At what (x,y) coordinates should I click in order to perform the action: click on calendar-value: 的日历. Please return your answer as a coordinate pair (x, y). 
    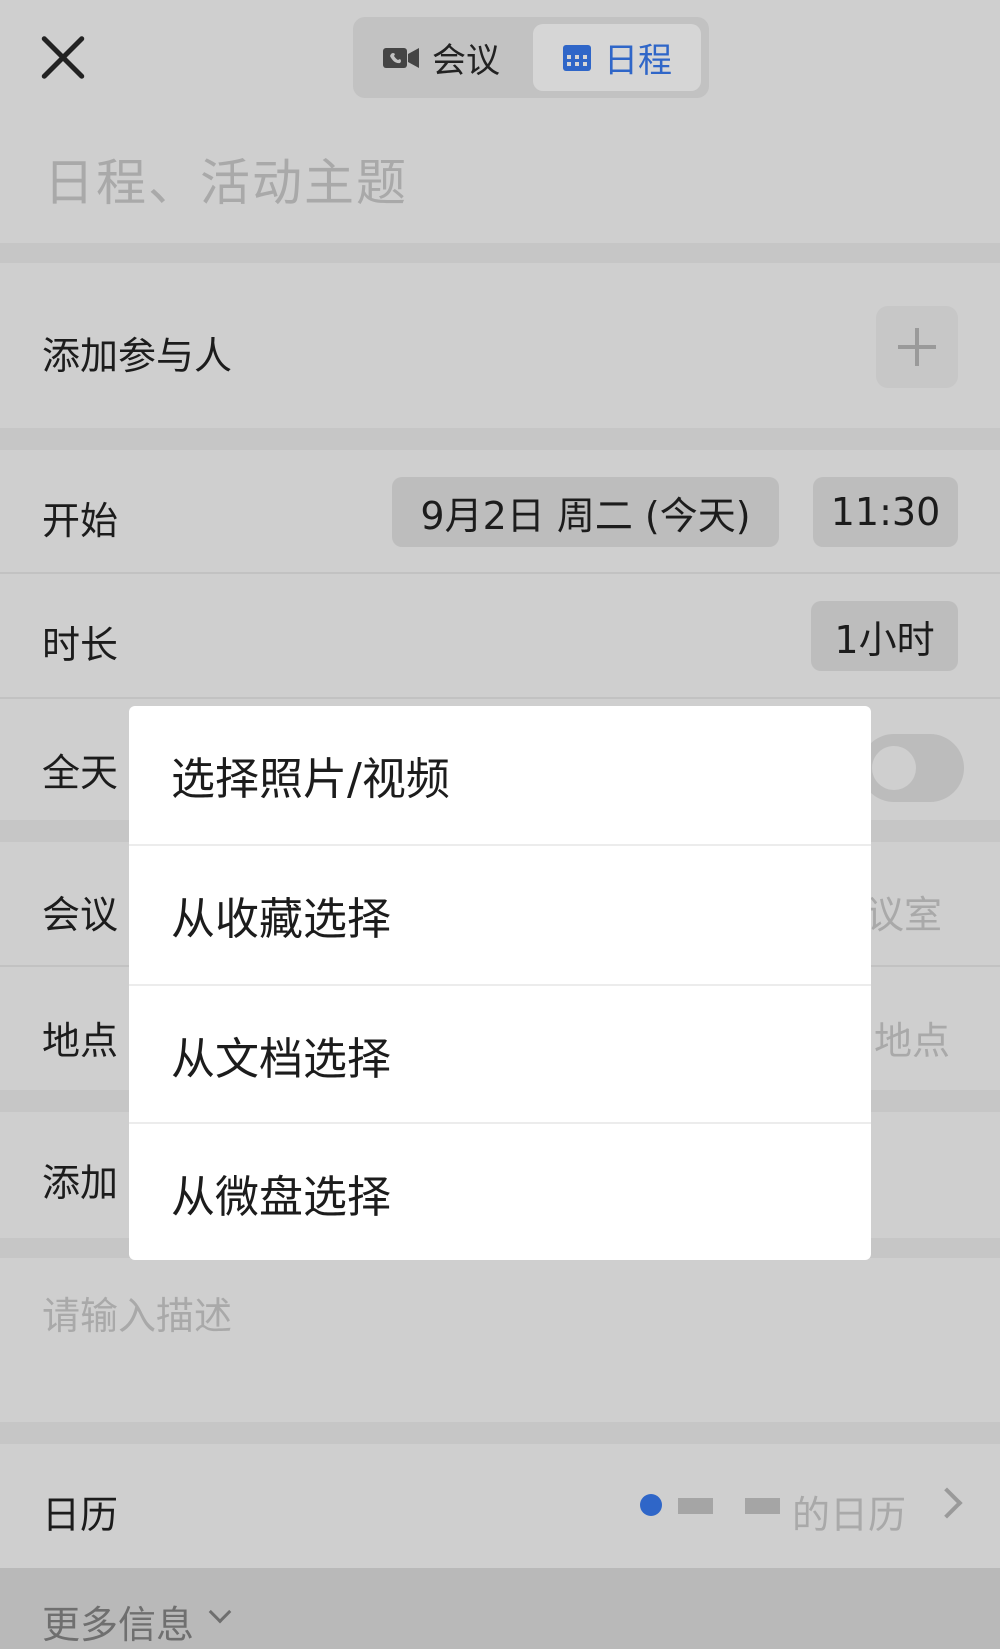
    Looking at the image, I should click on (849, 1511).